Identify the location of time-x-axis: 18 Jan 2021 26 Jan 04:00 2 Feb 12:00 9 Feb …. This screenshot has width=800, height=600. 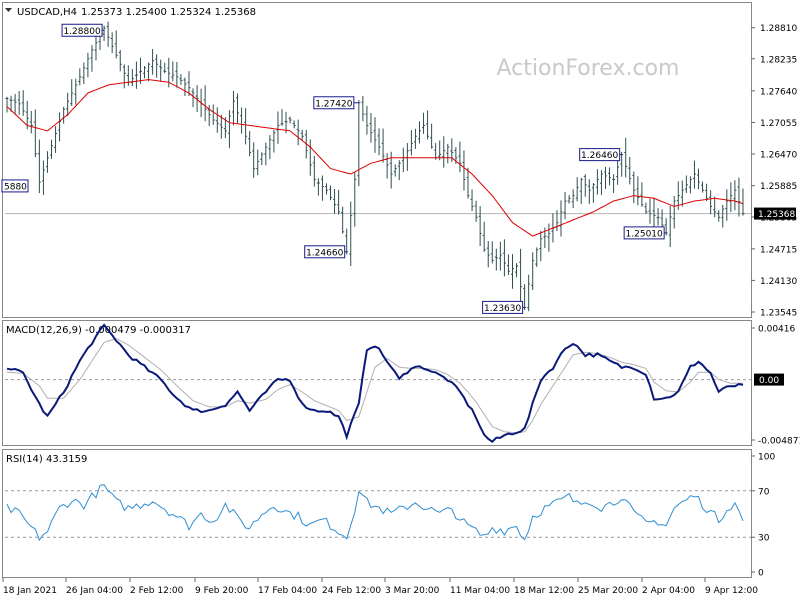
(380, 587).